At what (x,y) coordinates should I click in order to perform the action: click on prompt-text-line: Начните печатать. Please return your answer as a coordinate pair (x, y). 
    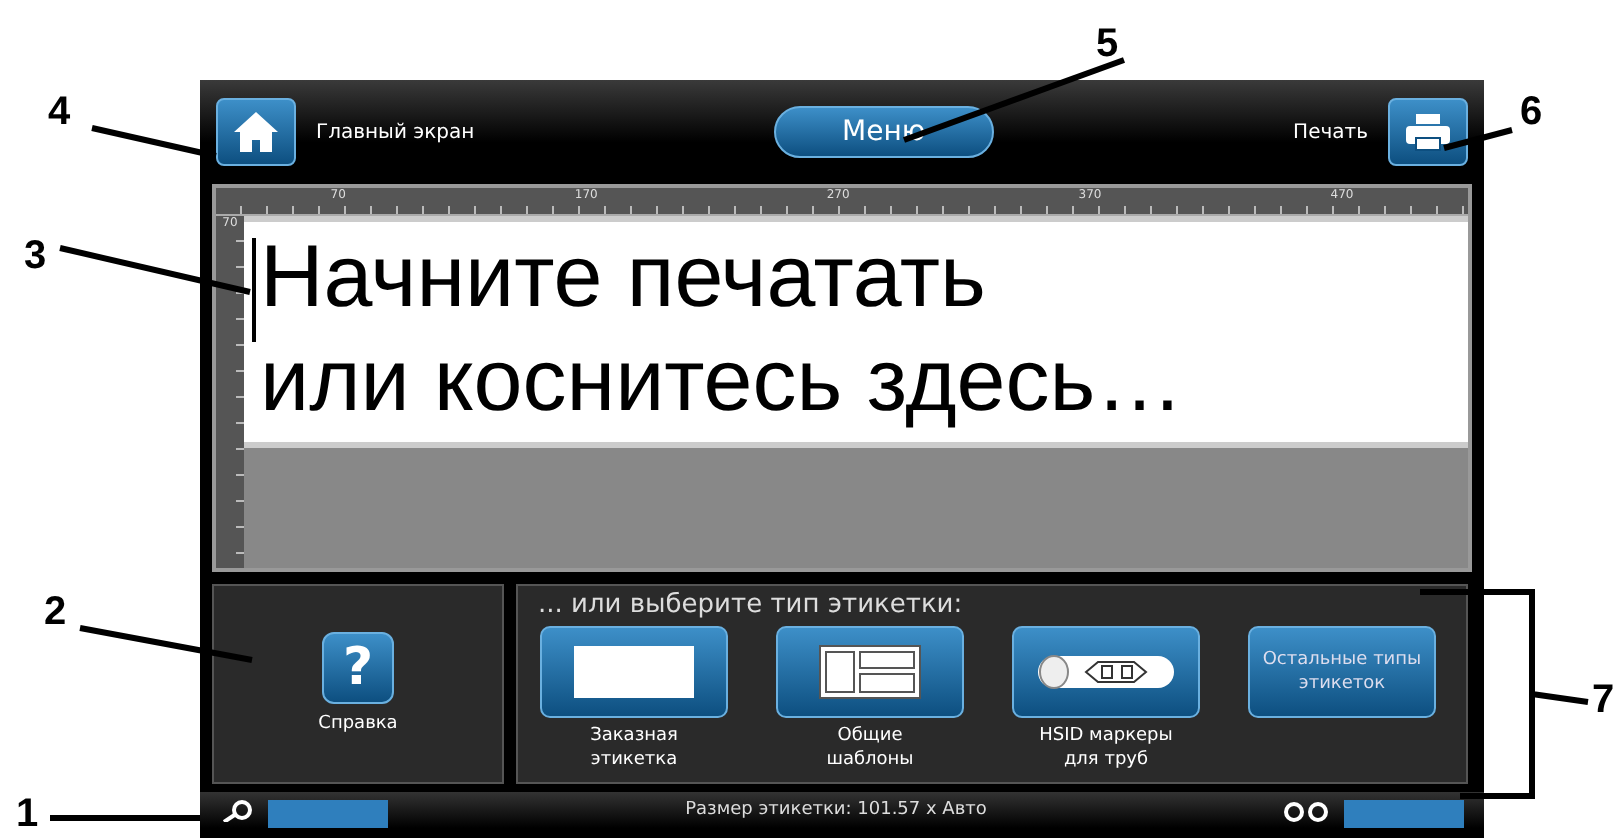
    Looking at the image, I should click on (624, 278).